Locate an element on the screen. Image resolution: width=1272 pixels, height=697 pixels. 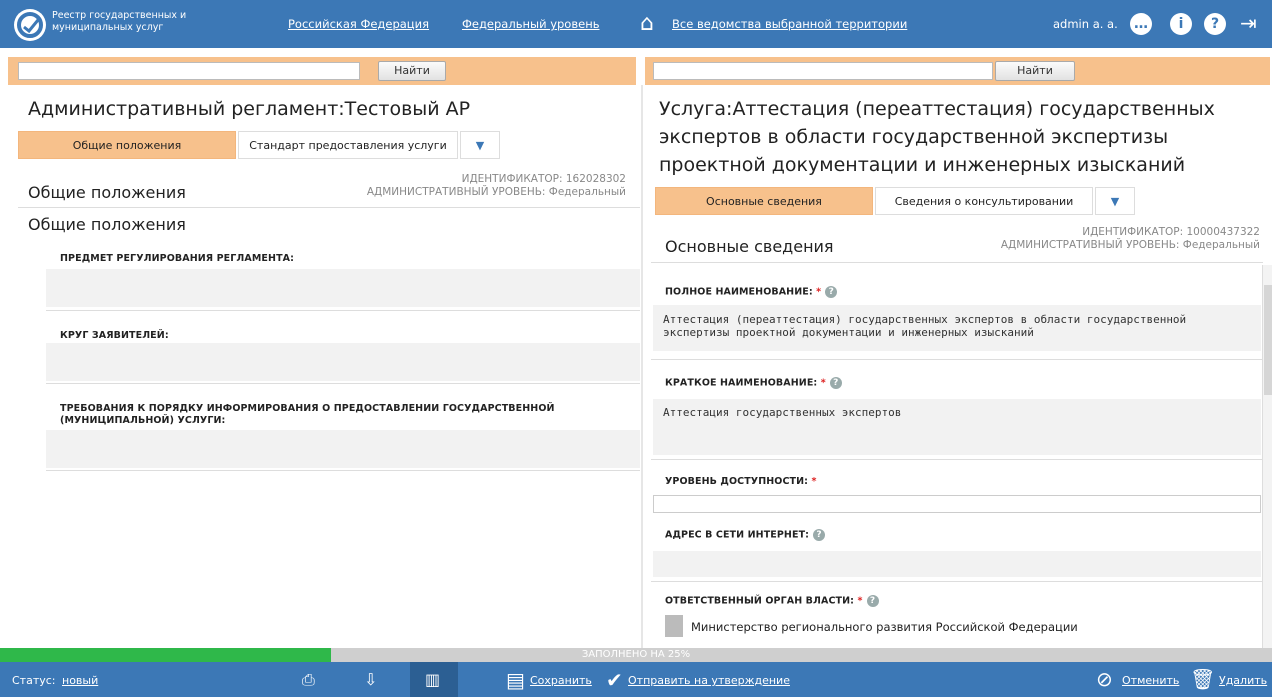
field-label-responsible-org: ОТВЕТСТВЕННЫЙ ОРГАН ВЛАСТИ: *? is located at coordinates (772, 601).